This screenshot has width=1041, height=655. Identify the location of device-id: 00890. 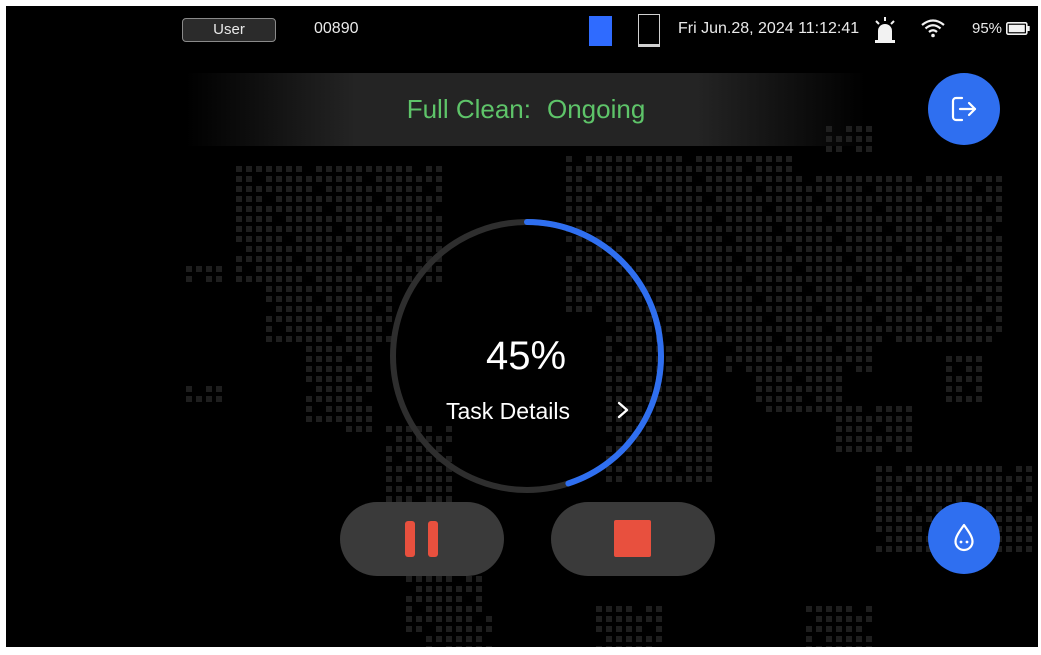
(336, 28).